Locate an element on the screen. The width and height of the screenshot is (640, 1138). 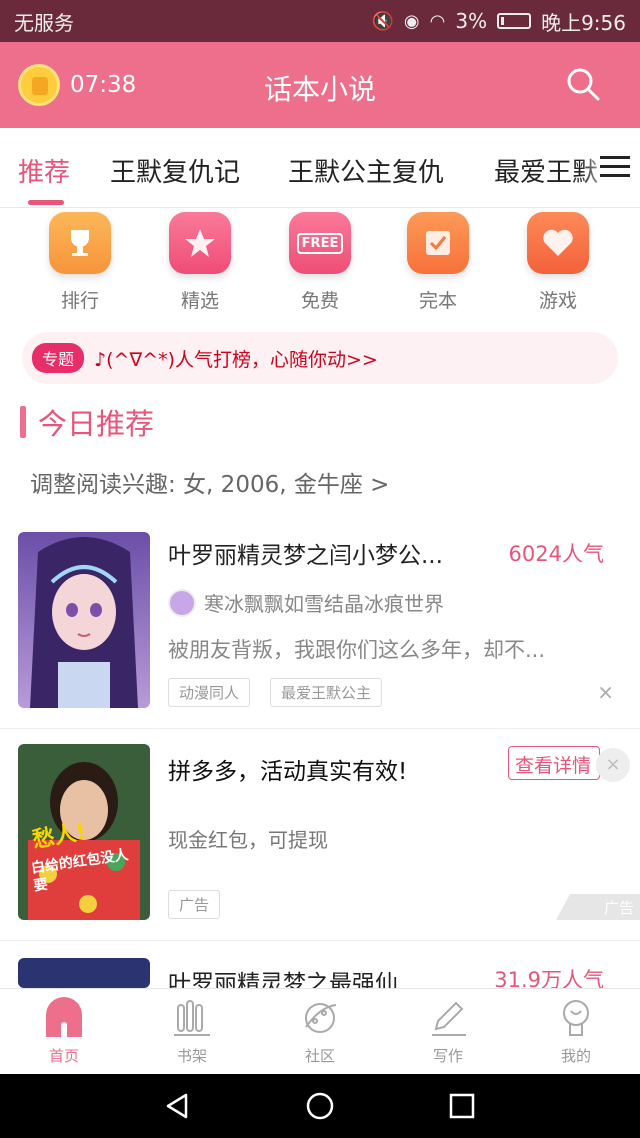
ad-close-icon: × is located at coordinates (613, 765).